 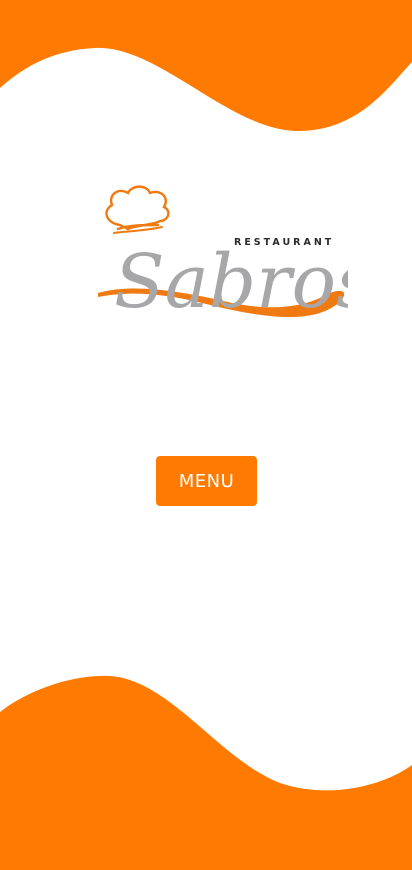 I want to click on chef-hat-icon, so click(x=137, y=208).